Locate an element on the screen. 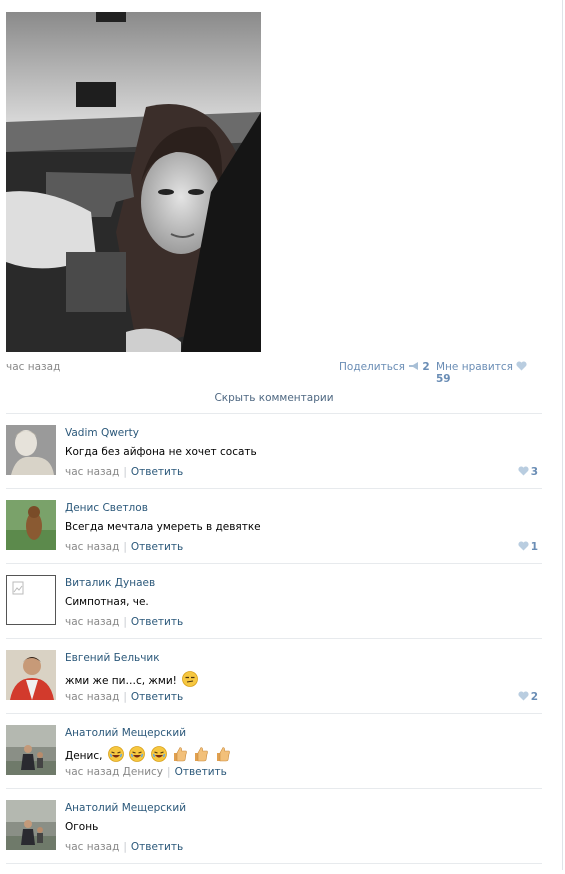 The height and width of the screenshot is (874, 565). like-button: Мне нравится 59 is located at coordinates (488, 373).